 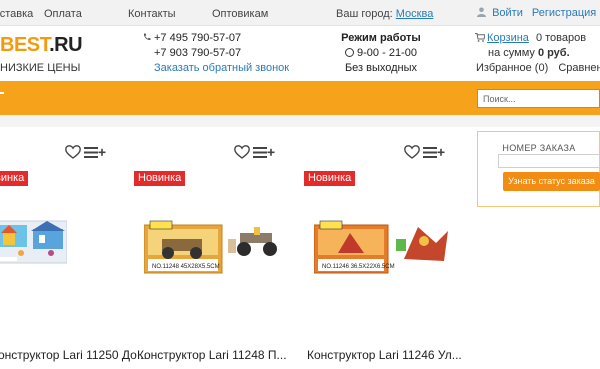 I want to click on register-link: Регистрация, so click(x=564, y=13).